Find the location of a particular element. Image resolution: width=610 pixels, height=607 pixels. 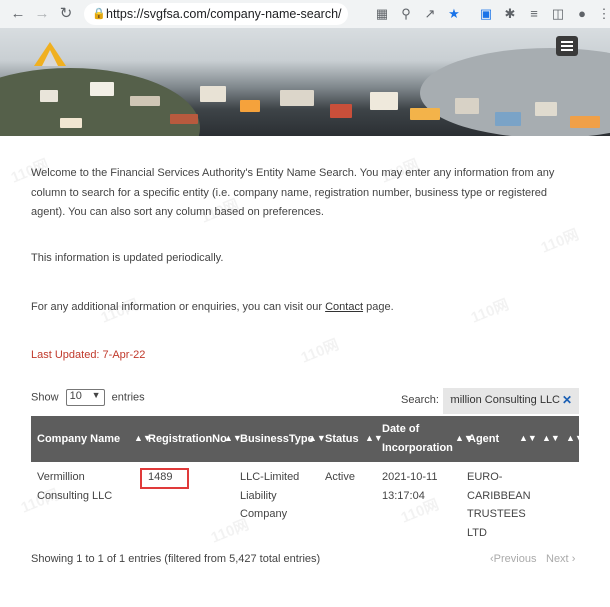

chevron-down-icon: ▼ is located at coordinates (96, 395).